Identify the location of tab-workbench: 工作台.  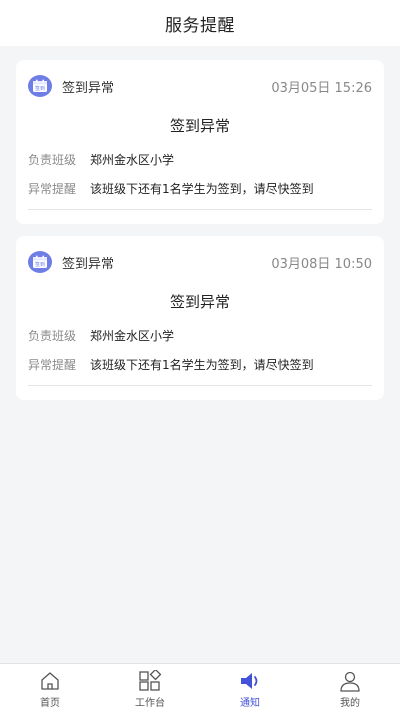
(150, 687).